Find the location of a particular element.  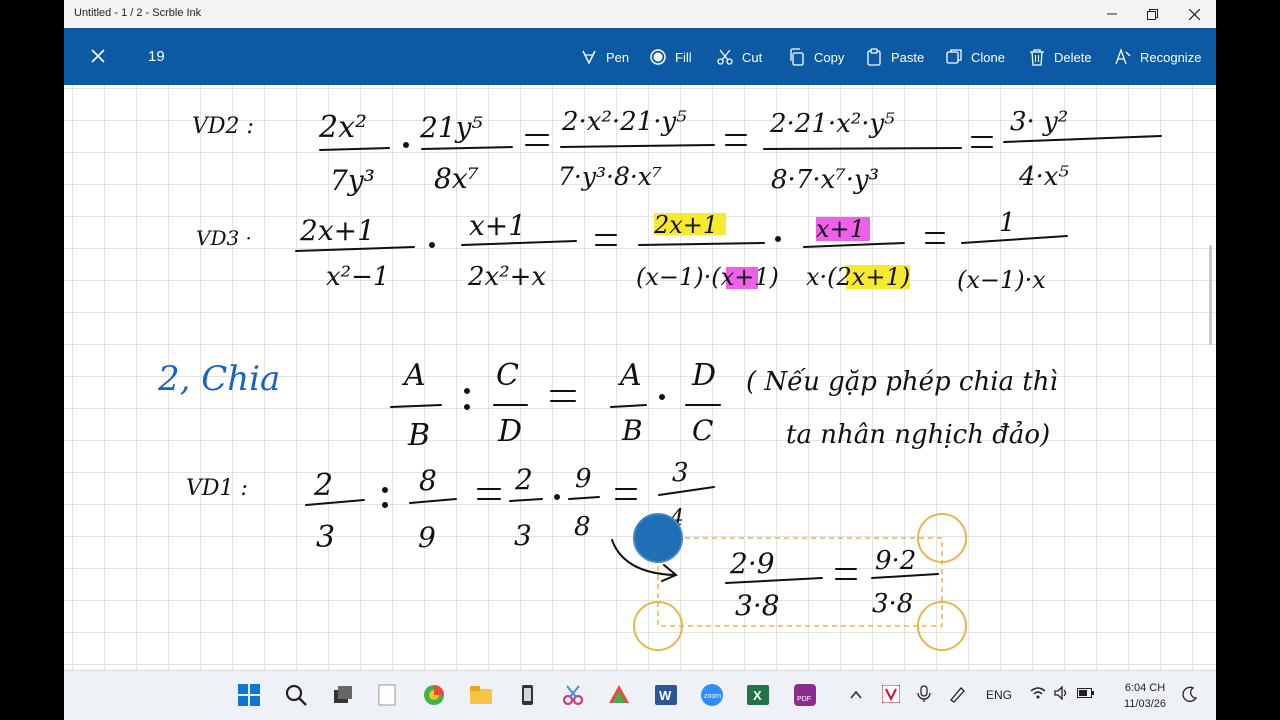

antivirus-icon is located at coordinates (891, 694).